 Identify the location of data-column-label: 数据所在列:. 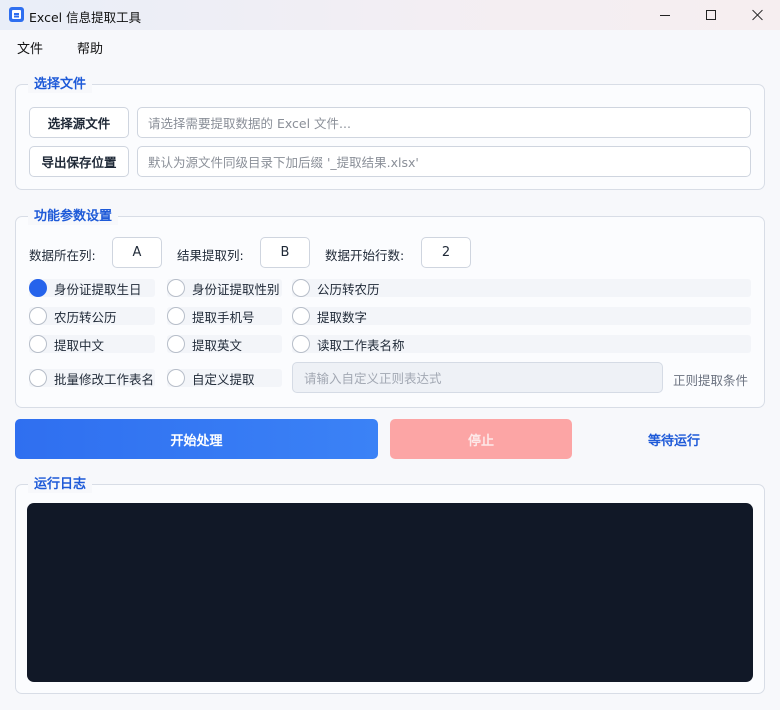
(62, 255).